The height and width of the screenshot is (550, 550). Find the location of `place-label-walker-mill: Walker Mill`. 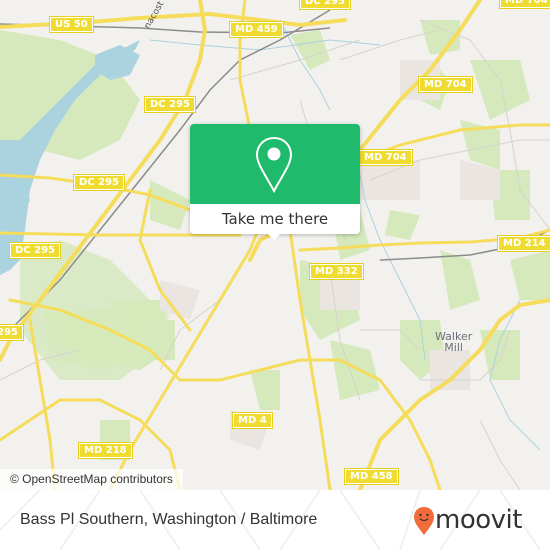

place-label-walker-mill: Walker Mill is located at coordinates (453, 342).